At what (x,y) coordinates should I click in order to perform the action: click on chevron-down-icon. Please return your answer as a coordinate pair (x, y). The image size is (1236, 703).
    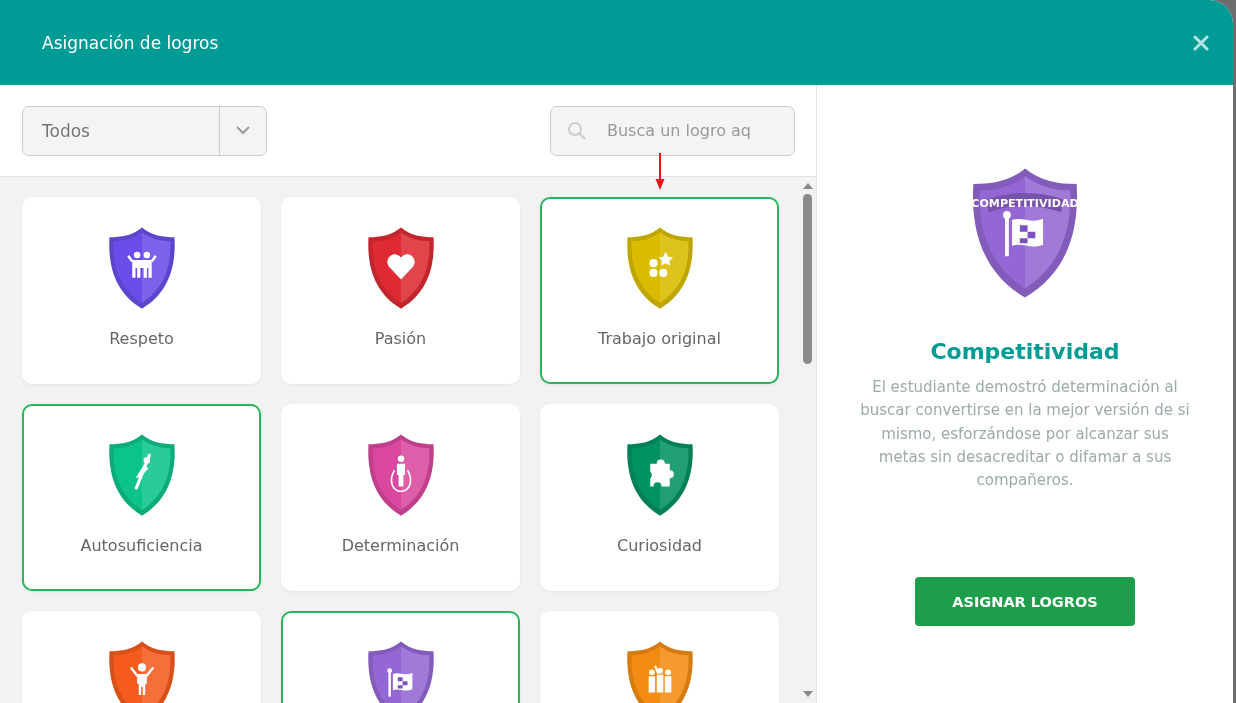
    Looking at the image, I should click on (243, 130).